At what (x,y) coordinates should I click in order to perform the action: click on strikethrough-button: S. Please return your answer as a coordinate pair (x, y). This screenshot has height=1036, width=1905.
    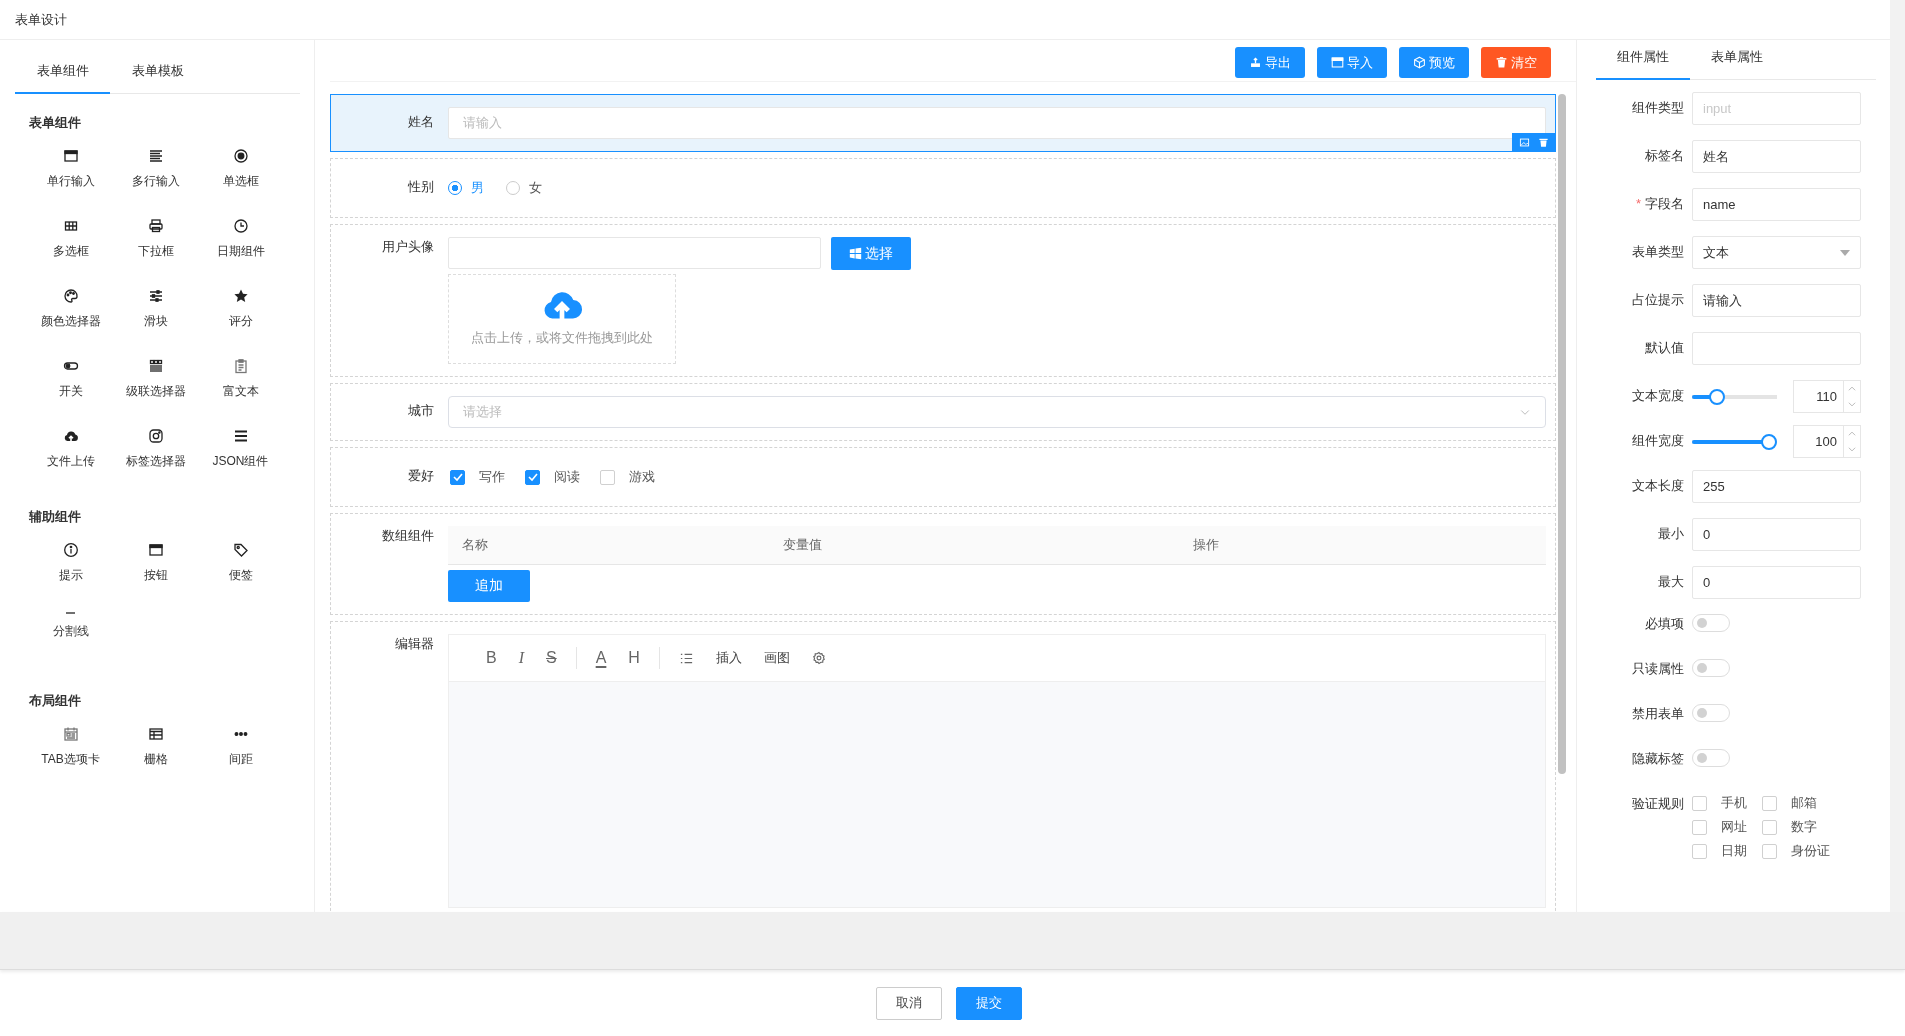
    Looking at the image, I should click on (551, 658).